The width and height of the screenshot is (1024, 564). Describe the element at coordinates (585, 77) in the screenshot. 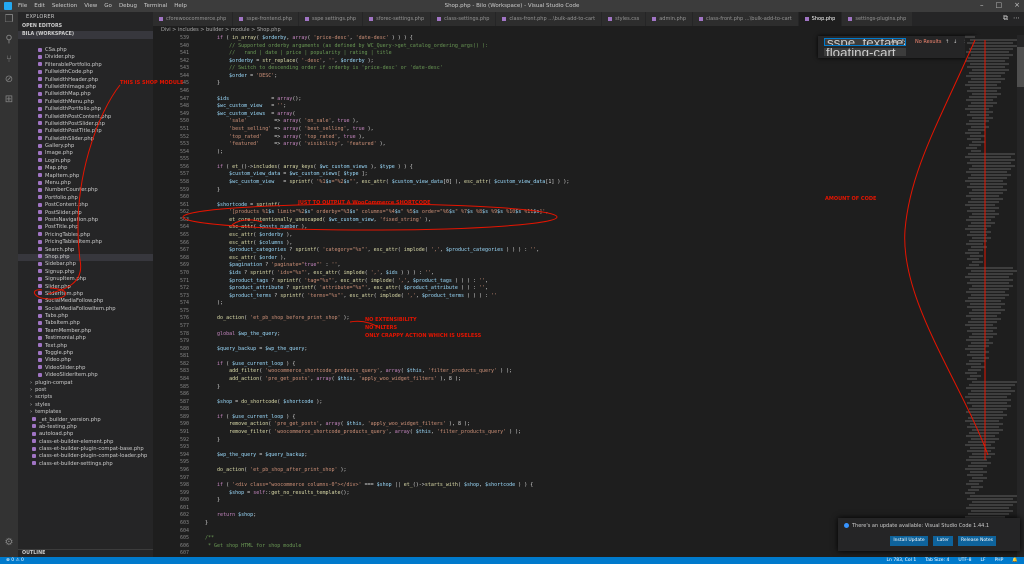

I see `code-line: $order = 'DESC';` at that location.